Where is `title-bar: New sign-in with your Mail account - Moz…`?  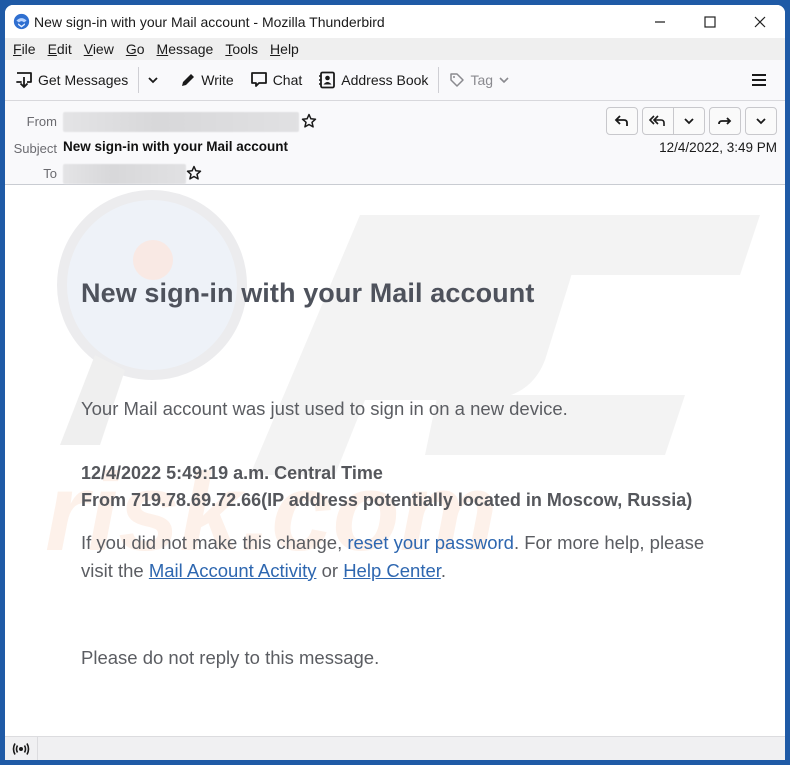 title-bar: New sign-in with your Mail account - Moz… is located at coordinates (395, 21).